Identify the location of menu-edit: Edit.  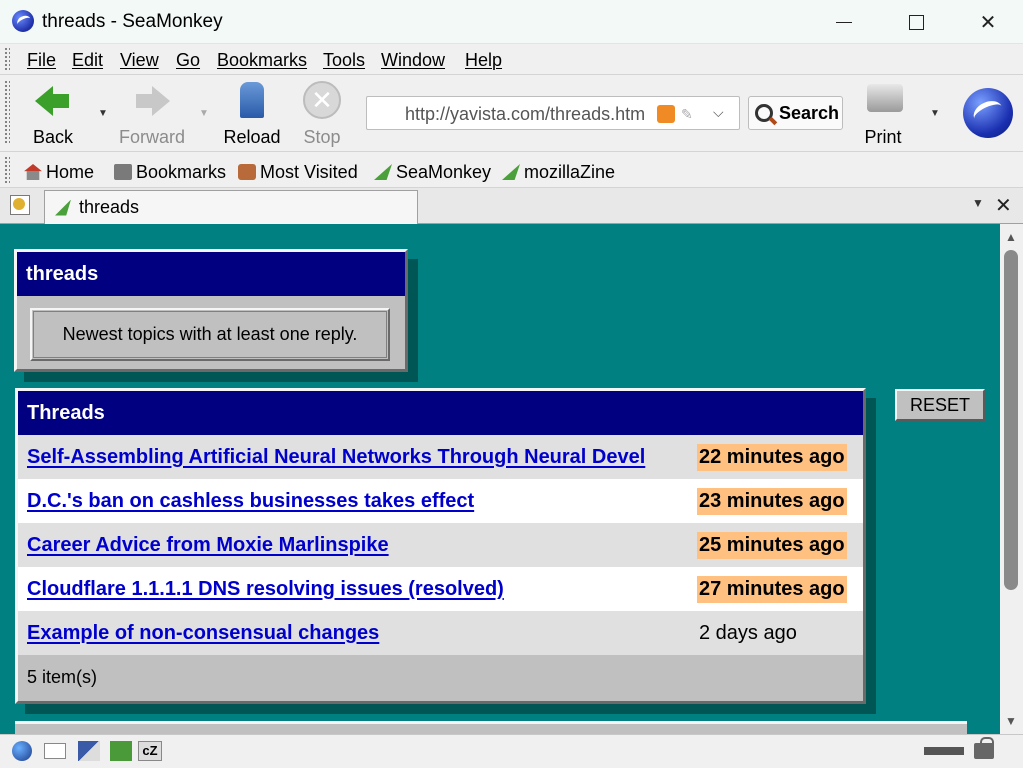
(87, 60).